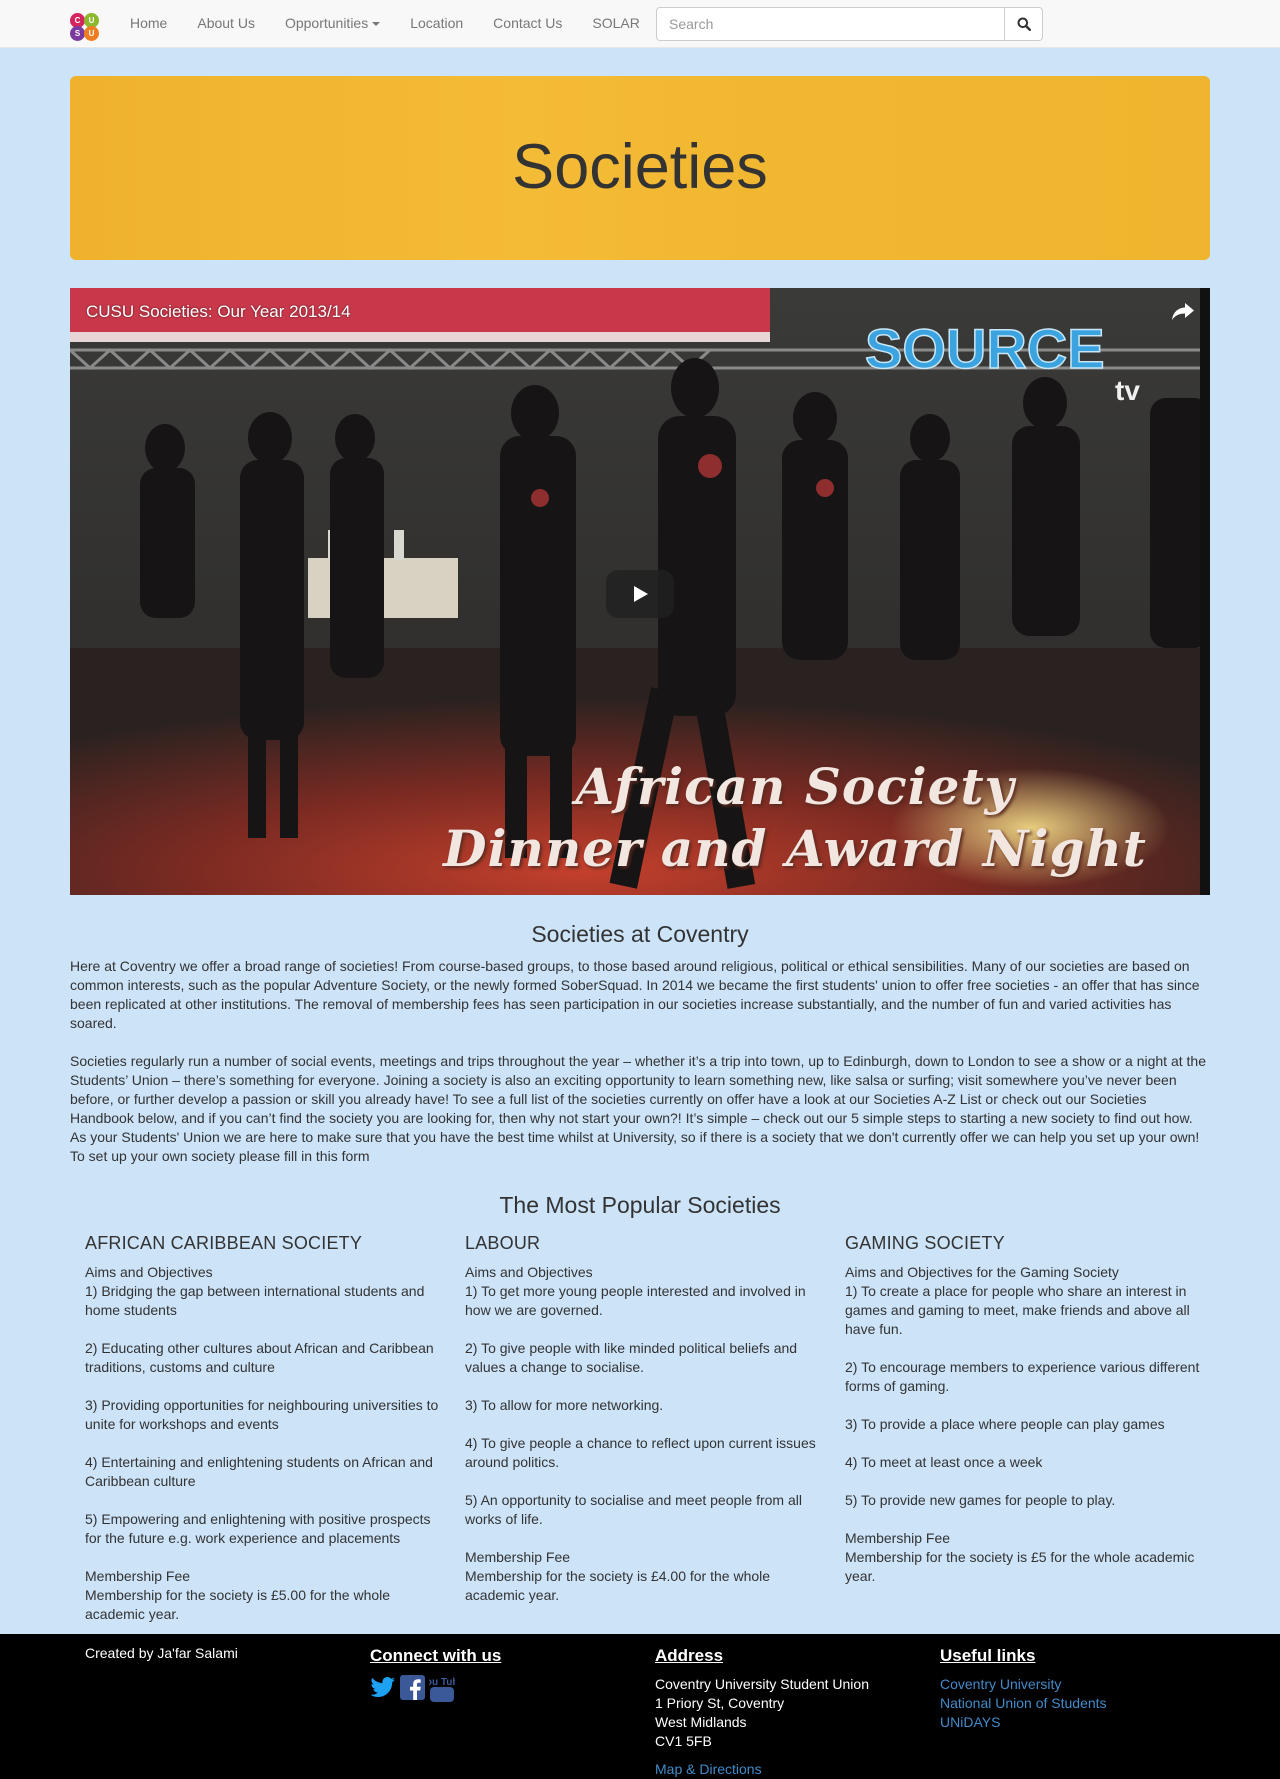  I want to click on nav-contact-us: Contact Us, so click(527, 24).